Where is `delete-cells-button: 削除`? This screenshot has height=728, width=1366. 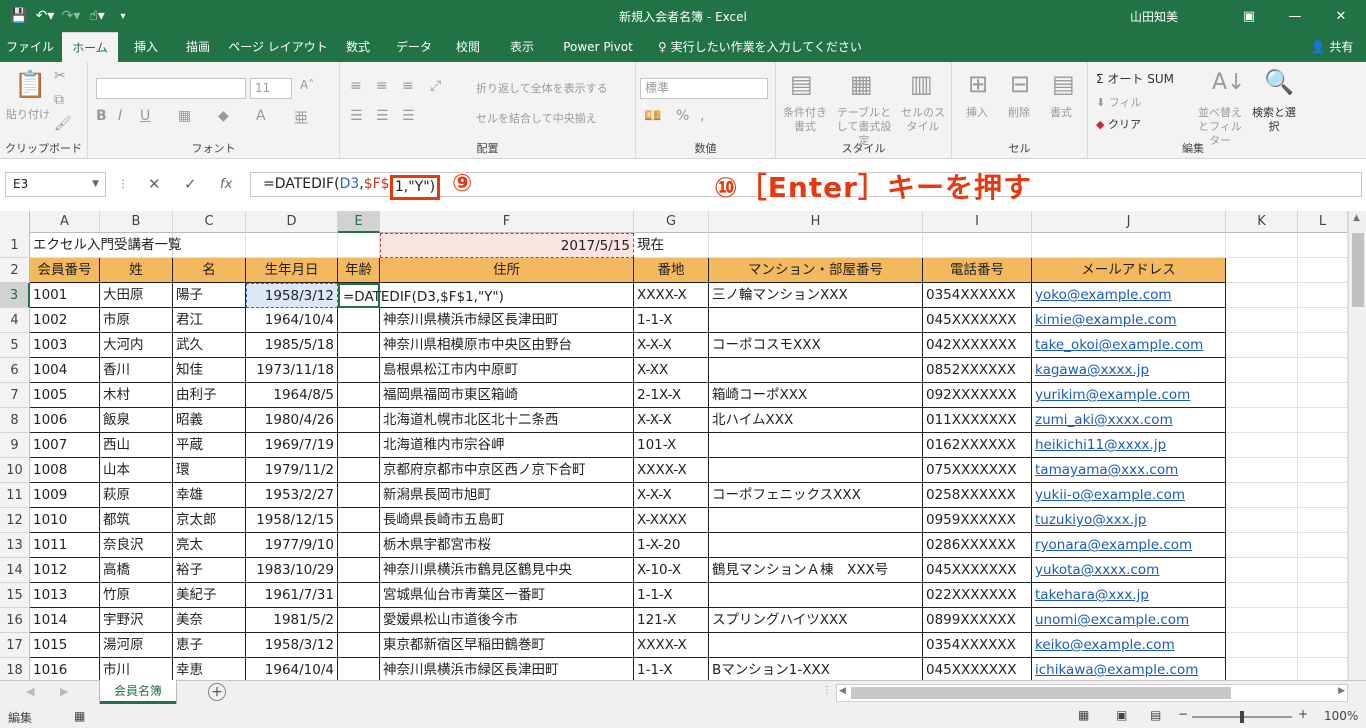 delete-cells-button: 削除 is located at coordinates (1019, 113).